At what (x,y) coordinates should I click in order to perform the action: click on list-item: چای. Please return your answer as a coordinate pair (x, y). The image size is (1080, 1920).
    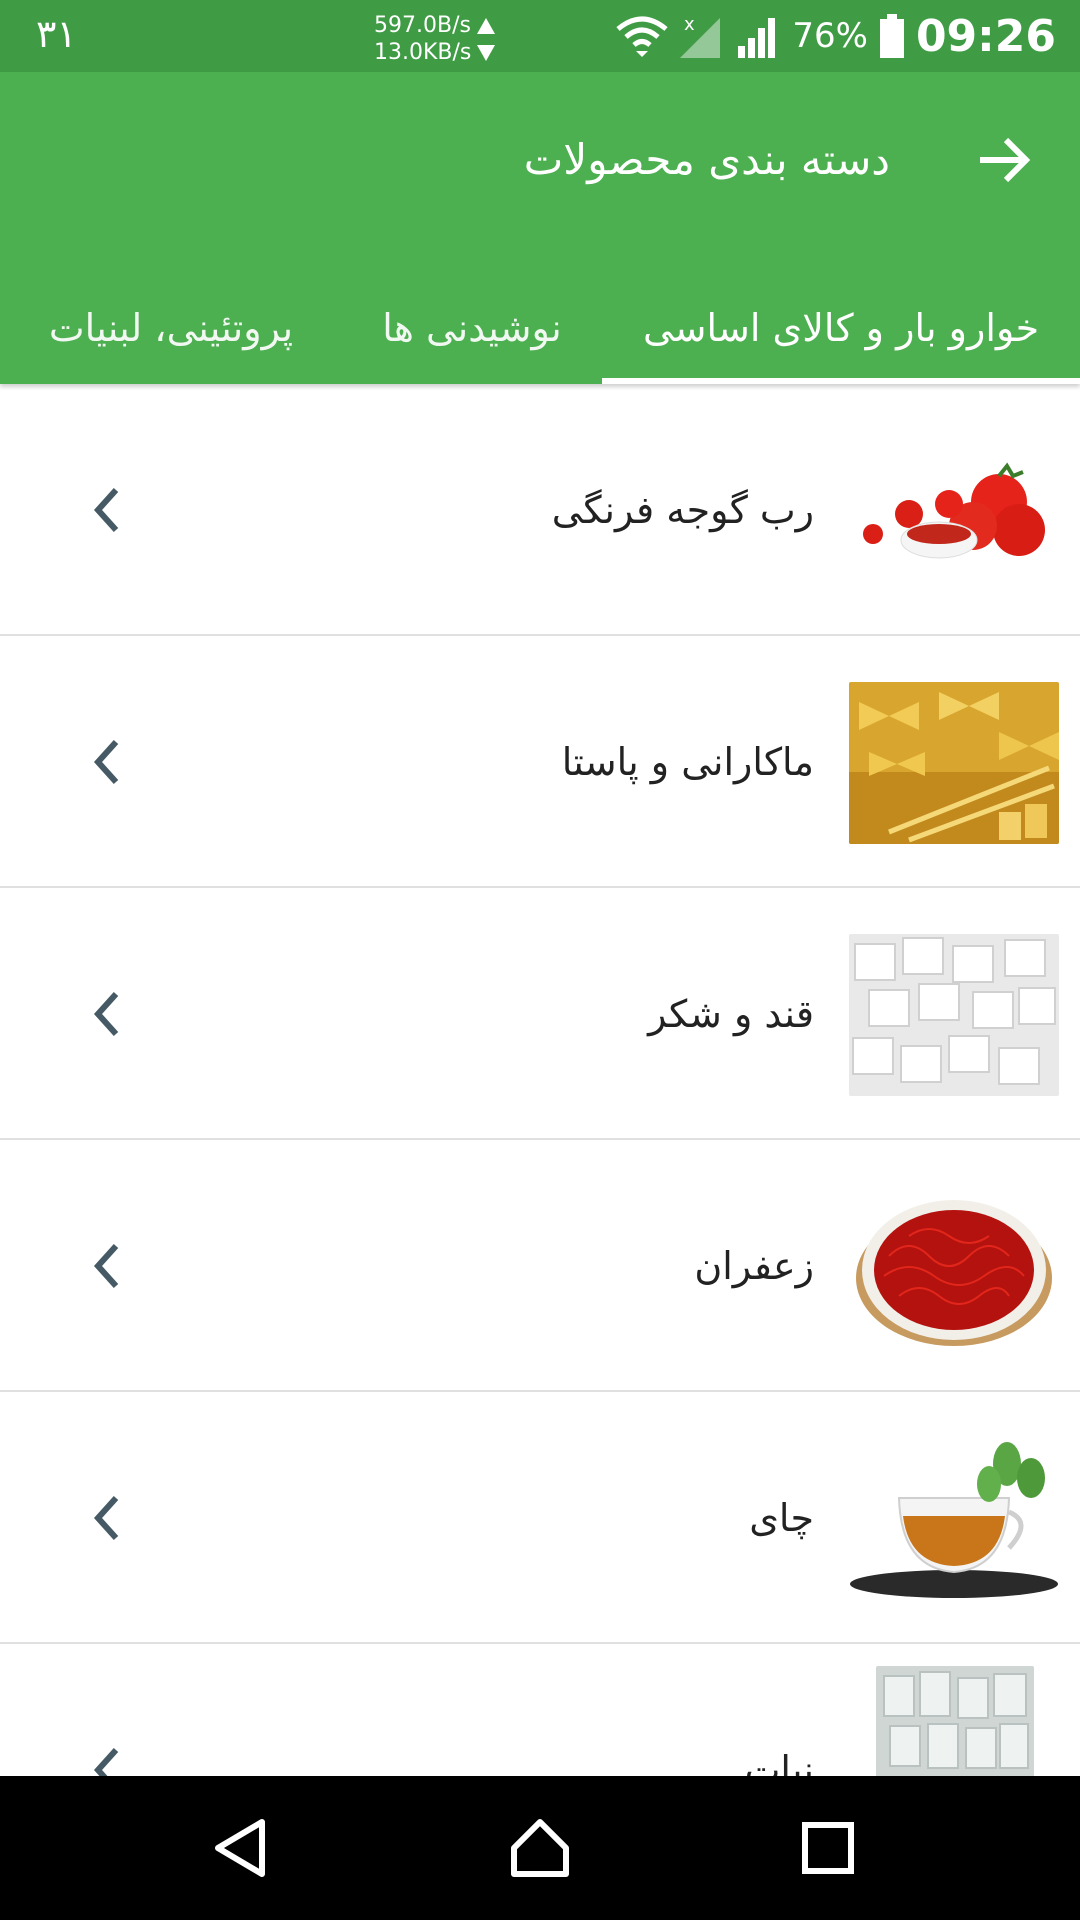
    Looking at the image, I should click on (540, 1518).